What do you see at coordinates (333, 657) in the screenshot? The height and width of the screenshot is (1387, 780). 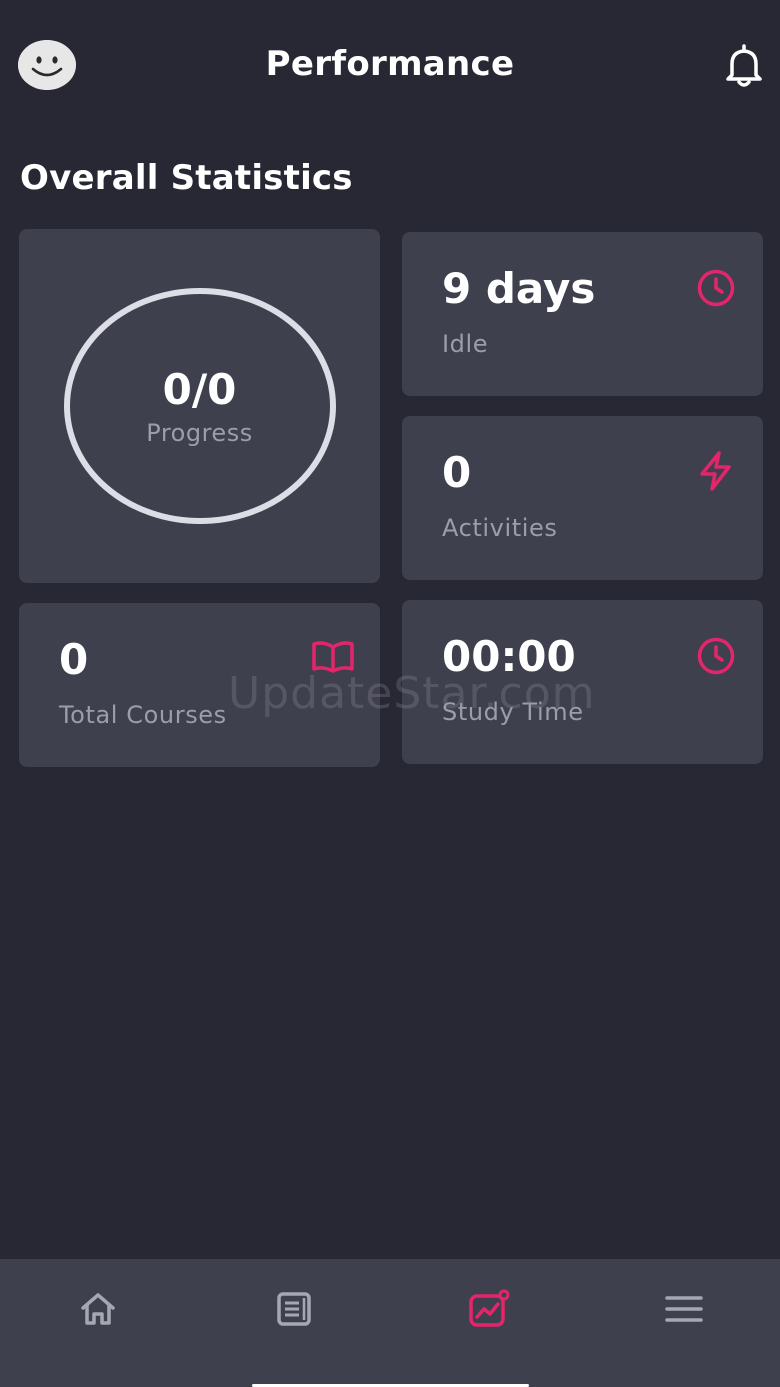 I see `open-book-icon` at bounding box center [333, 657].